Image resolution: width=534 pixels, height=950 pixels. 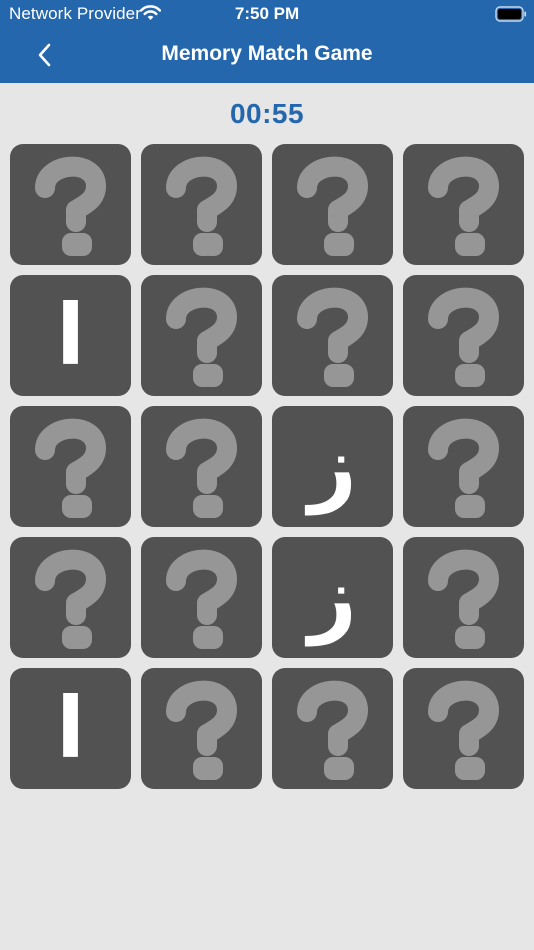 I want to click on status-bar: Network Provider 7:50 PM, so click(x=267, y=15).